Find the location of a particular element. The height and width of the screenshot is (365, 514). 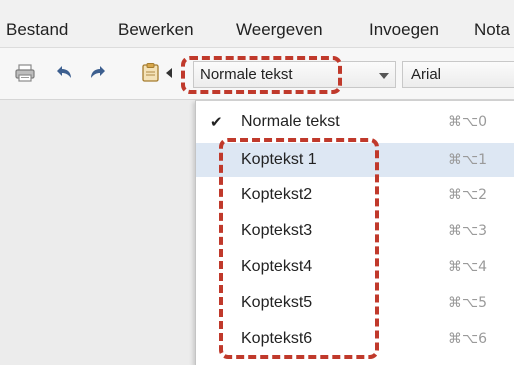

dropdown-item-label: Koptekst6 is located at coordinates (277, 338).